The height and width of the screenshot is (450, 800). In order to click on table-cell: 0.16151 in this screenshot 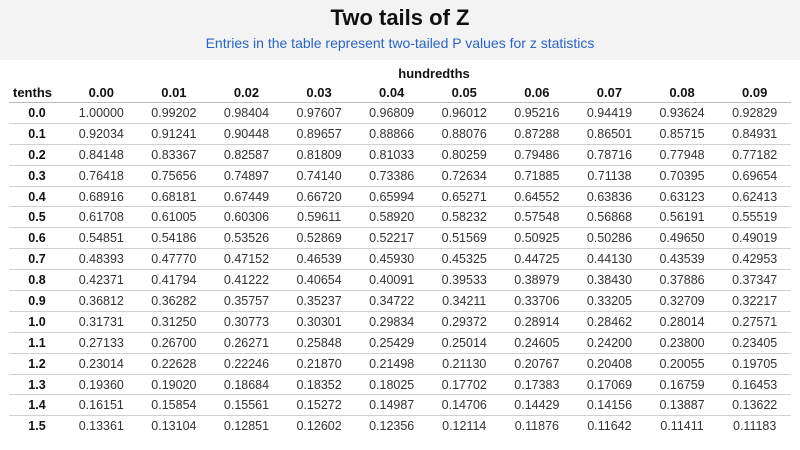, I will do `click(101, 405)`.